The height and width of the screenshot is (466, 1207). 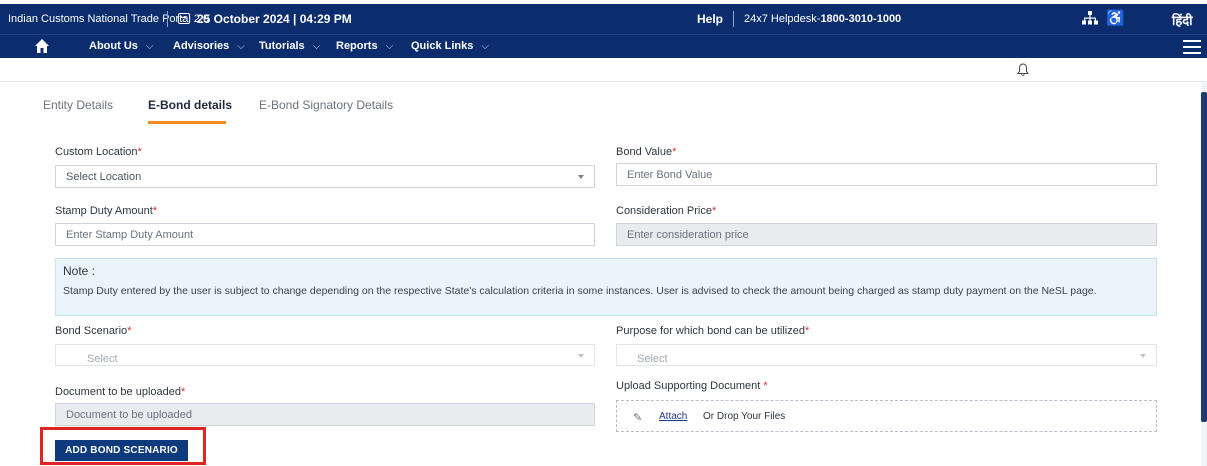 What do you see at coordinates (688, 235) in the screenshot?
I see `placeholder: Enter consideration price` at bounding box center [688, 235].